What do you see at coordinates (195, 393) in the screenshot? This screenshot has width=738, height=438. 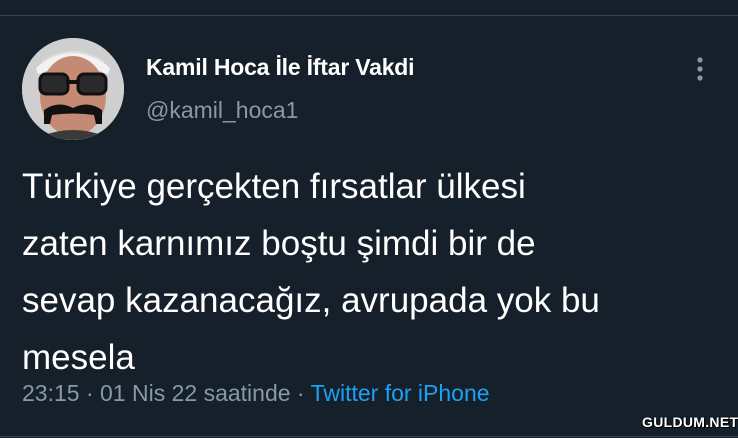 I see `tweet-date: 01 Nis 22 saatinde` at bounding box center [195, 393].